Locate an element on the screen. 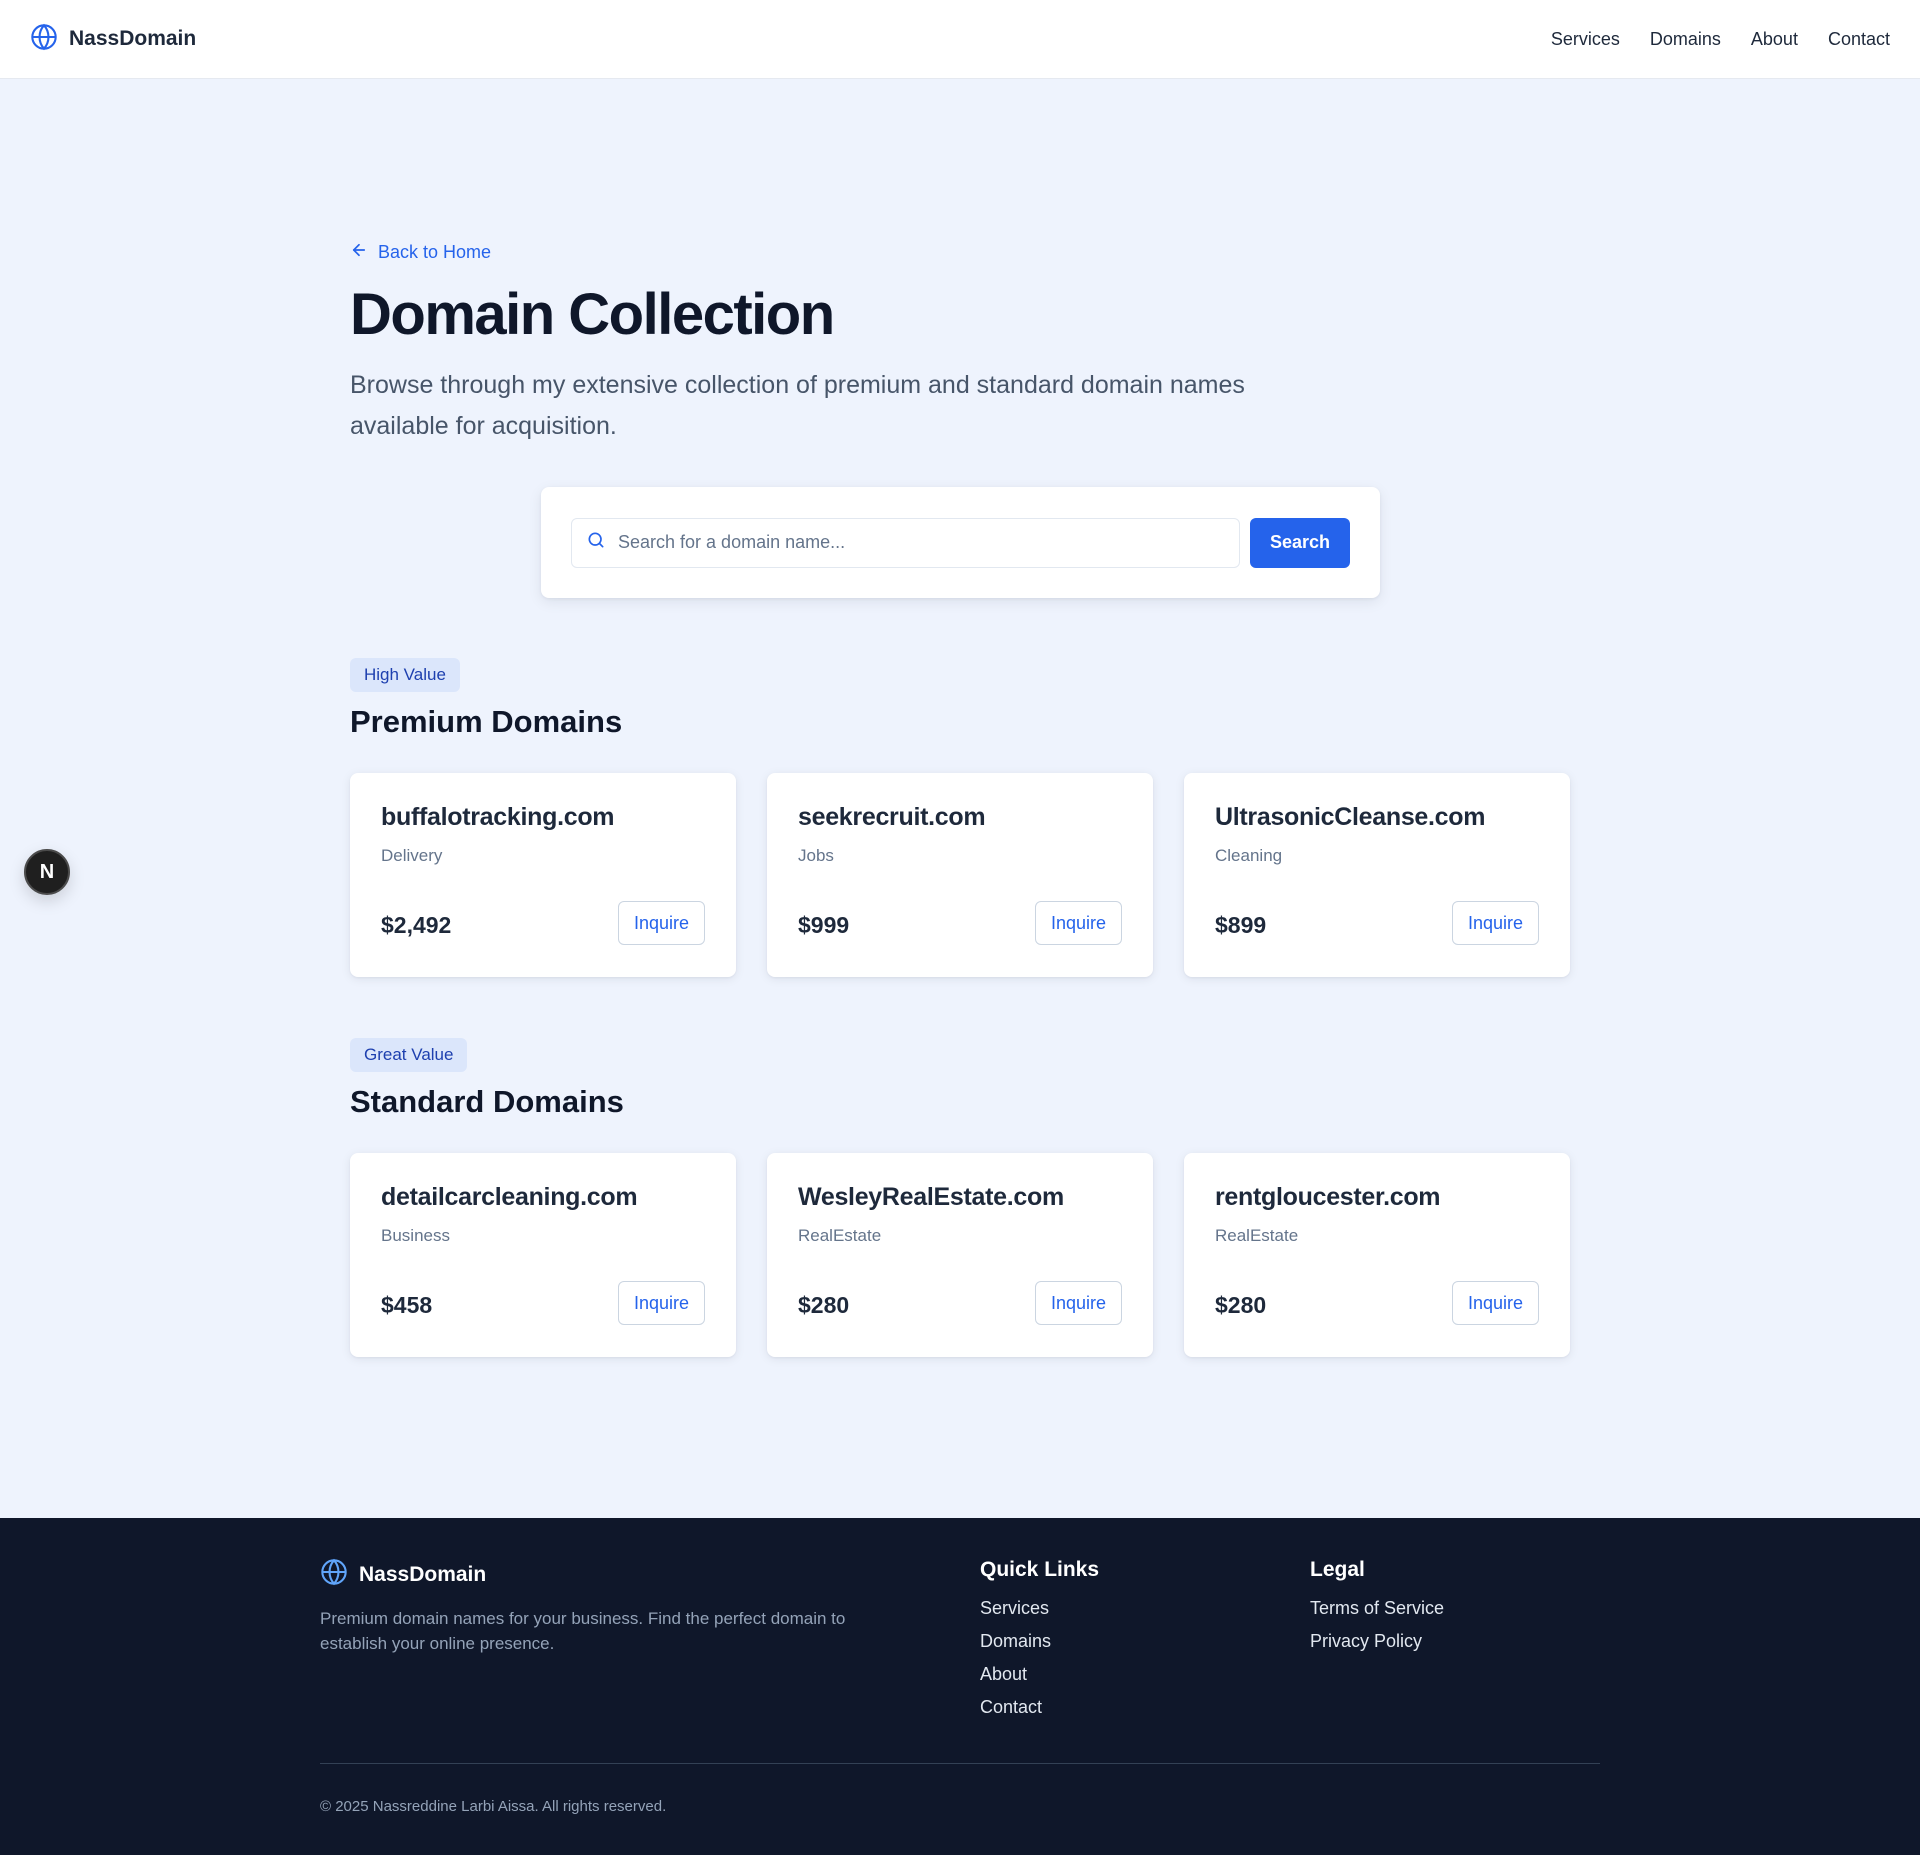  standard-title: Standard Domains is located at coordinates (487, 1101).